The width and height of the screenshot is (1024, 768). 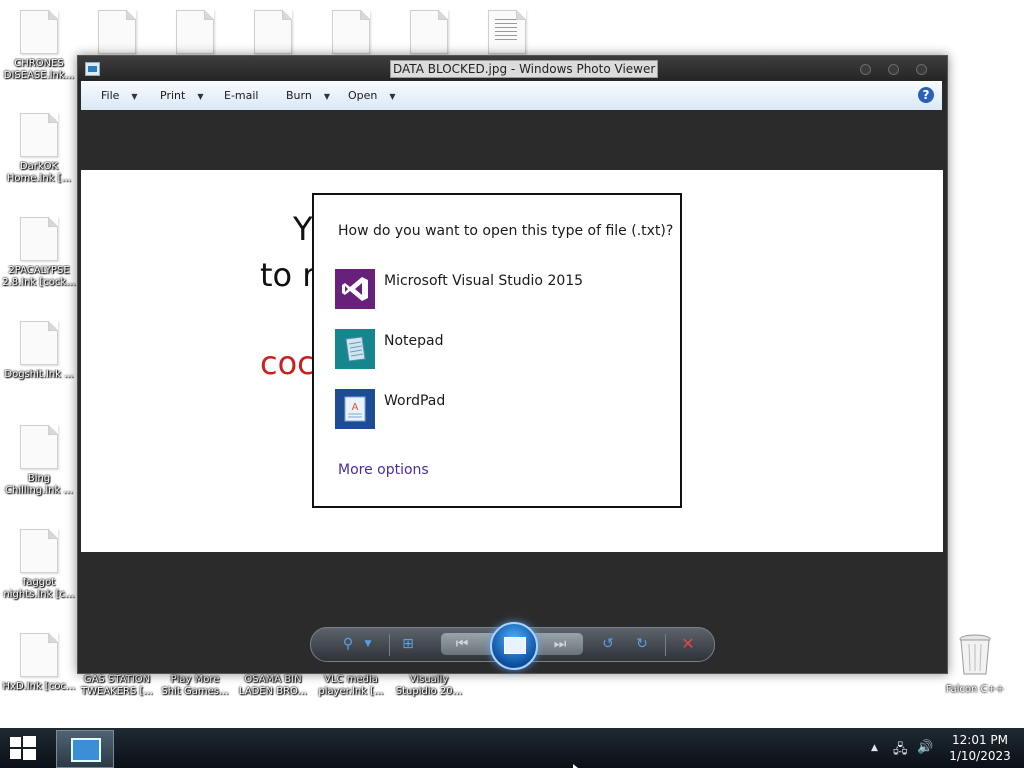 I want to click on actual-size-icon: ⊞, so click(x=408, y=644).